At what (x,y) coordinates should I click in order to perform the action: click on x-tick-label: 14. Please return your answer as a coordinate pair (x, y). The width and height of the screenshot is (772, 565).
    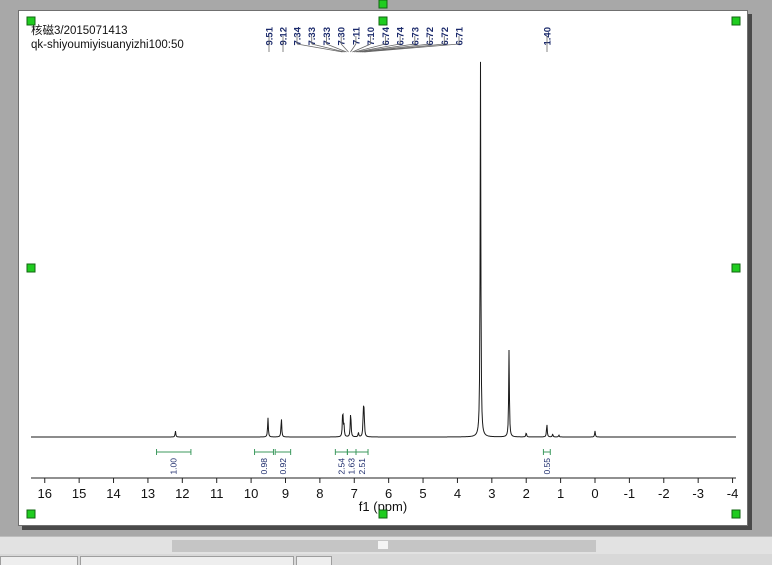
    Looking at the image, I should click on (113, 493).